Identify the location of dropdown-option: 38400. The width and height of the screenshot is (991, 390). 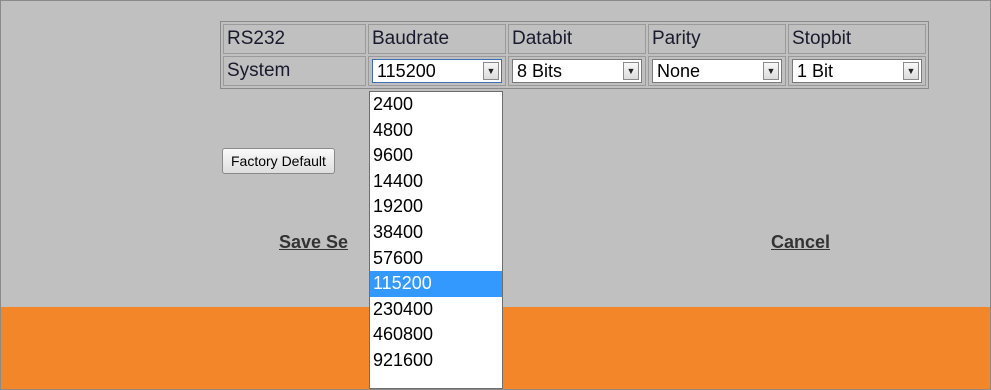
(436, 233).